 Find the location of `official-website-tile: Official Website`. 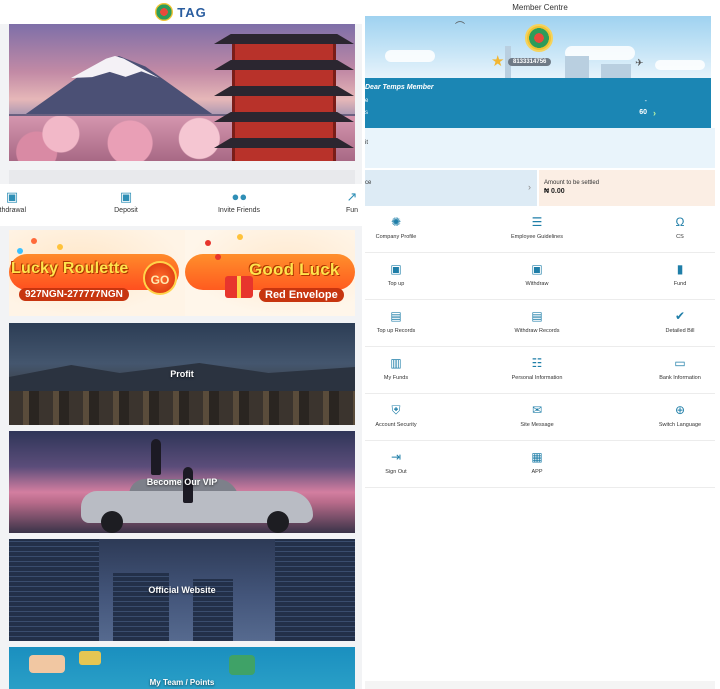

official-website-tile: Official Website is located at coordinates (182, 590).